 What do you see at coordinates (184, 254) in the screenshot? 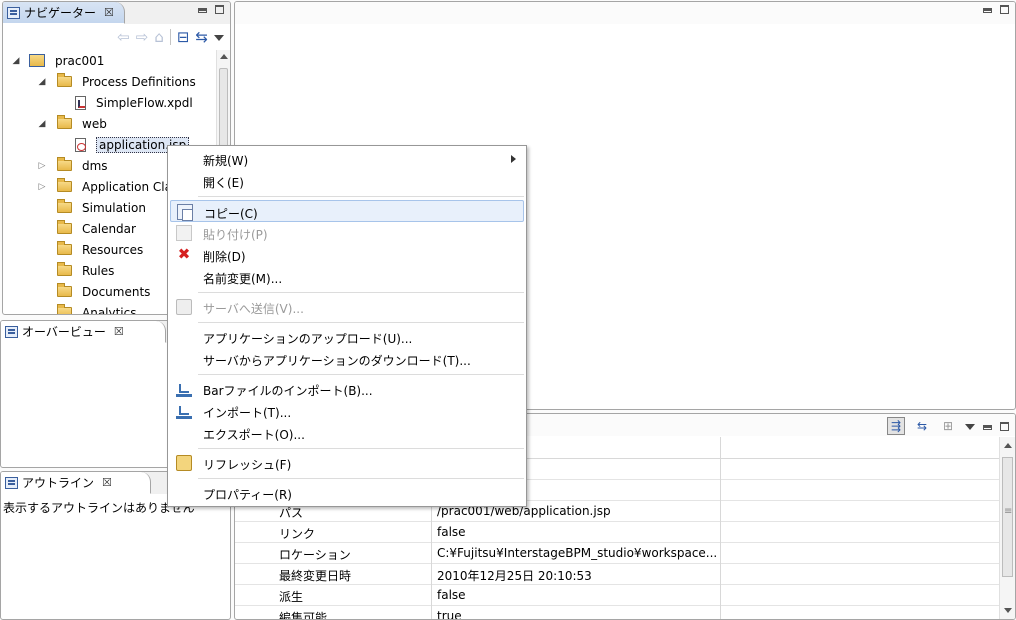
I see `delete-icon: ✖` at bounding box center [184, 254].